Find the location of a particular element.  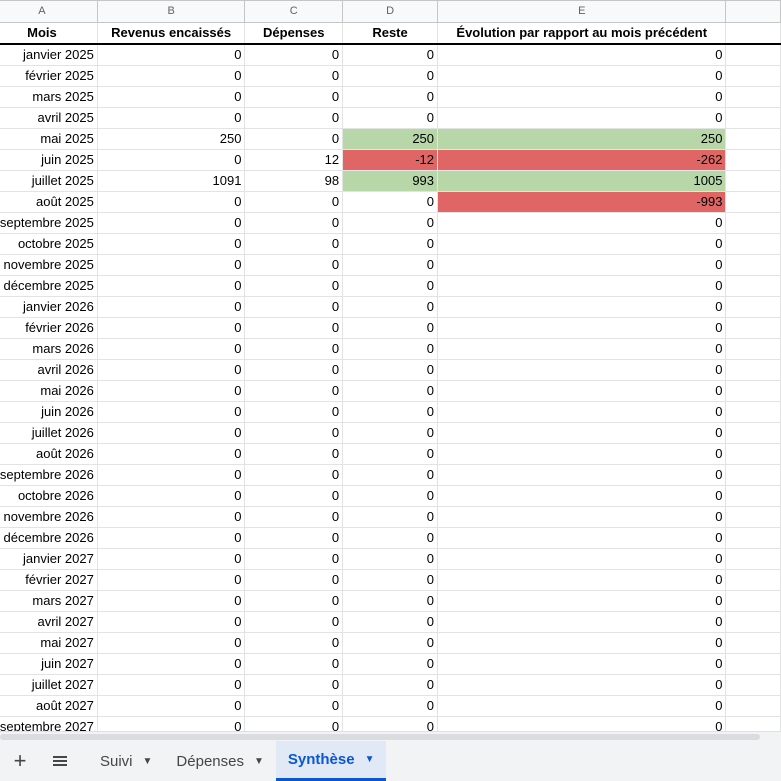

month-cell: janvier 2026 is located at coordinates (49, 307).